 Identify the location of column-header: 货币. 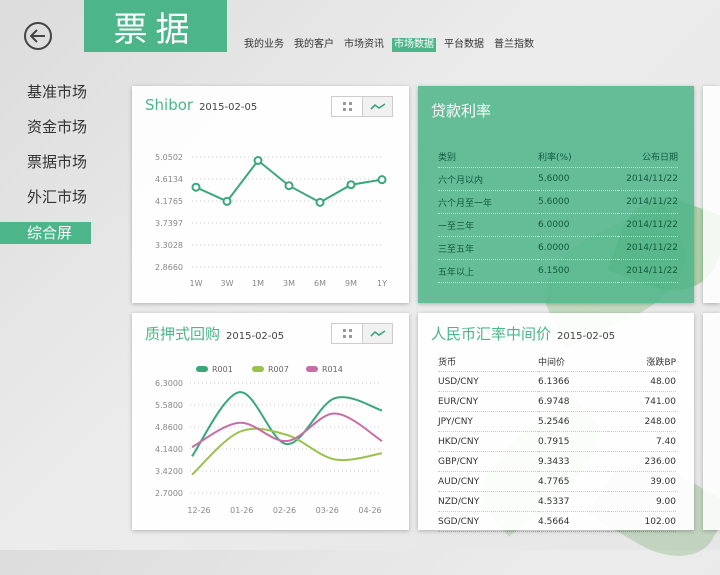
(488, 362).